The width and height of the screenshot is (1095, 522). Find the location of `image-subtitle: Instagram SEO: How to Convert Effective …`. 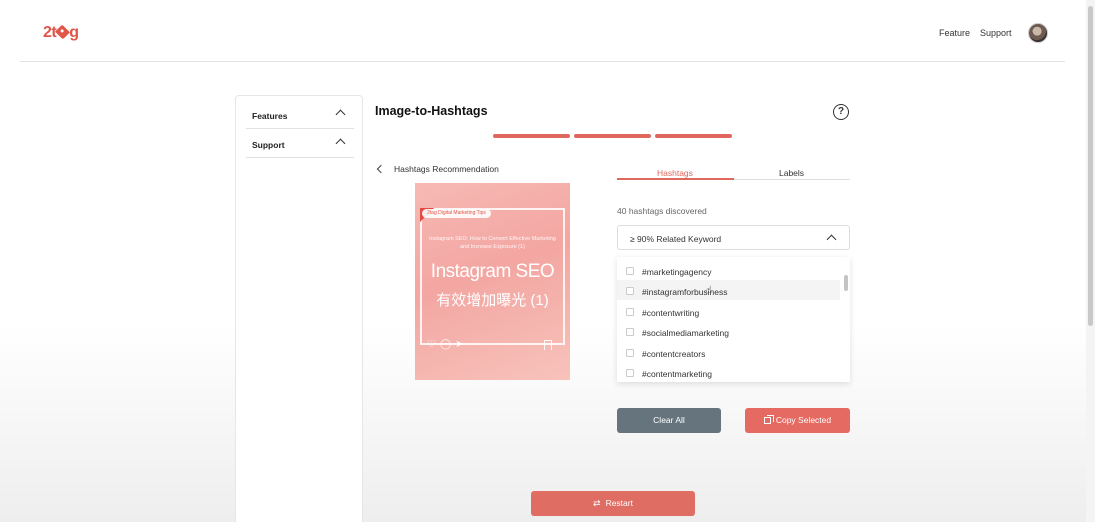

image-subtitle: Instagram SEO: How to Convert Effective … is located at coordinates (492, 243).